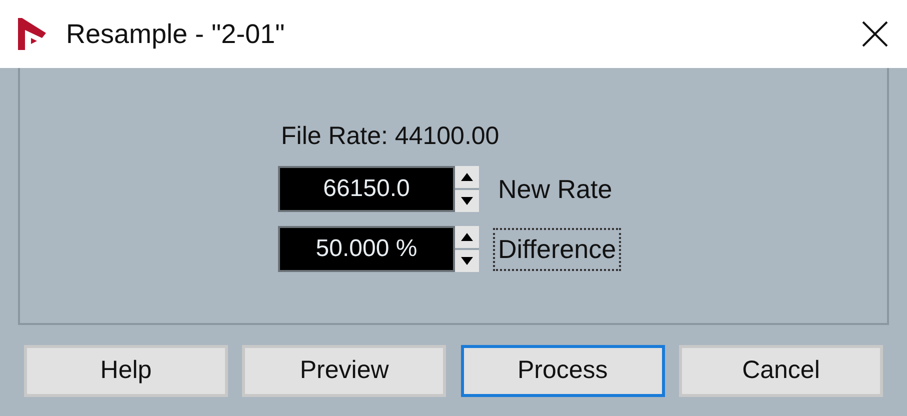  What do you see at coordinates (366, 189) in the screenshot?
I see `number-field: 66150.0` at bounding box center [366, 189].